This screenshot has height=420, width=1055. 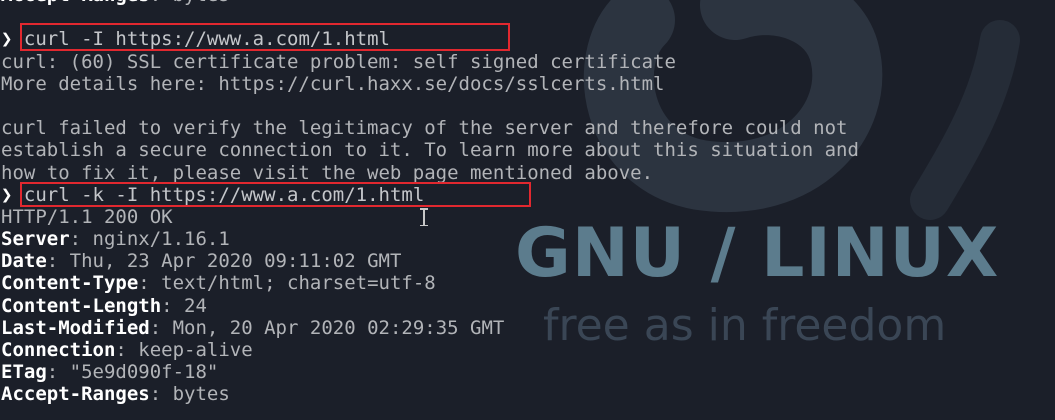 I want to click on header-value: Mon, 20 Apr 2020 02:29:35 GMT, so click(x=338, y=327).